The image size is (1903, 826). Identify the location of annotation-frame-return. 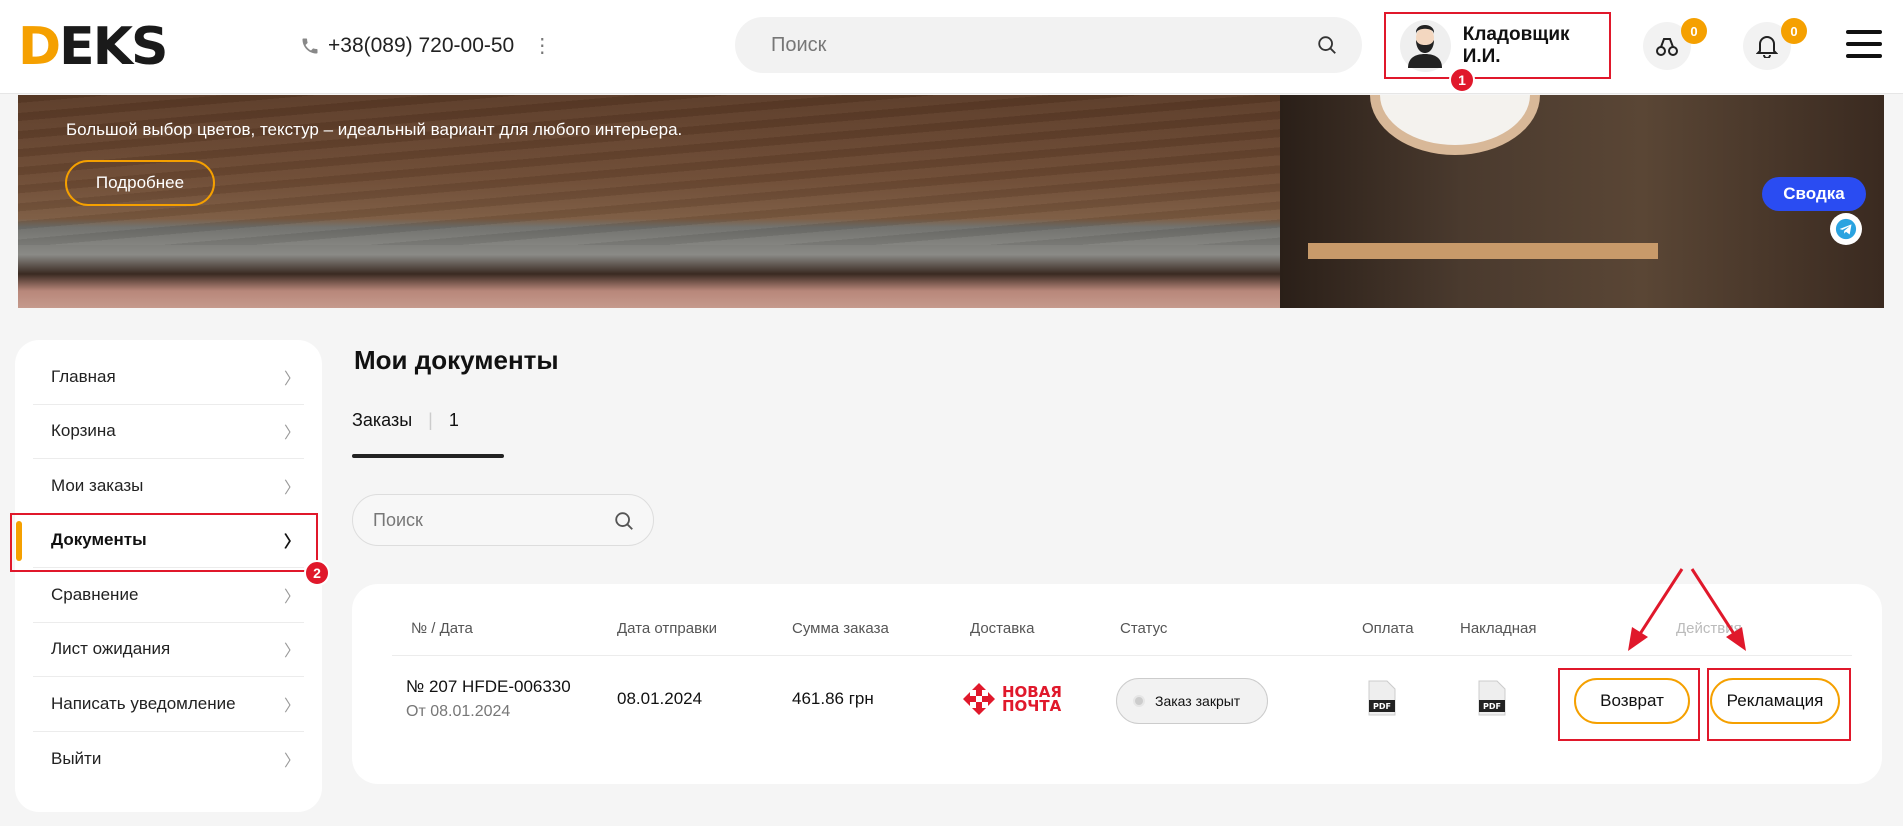
(1629, 704).